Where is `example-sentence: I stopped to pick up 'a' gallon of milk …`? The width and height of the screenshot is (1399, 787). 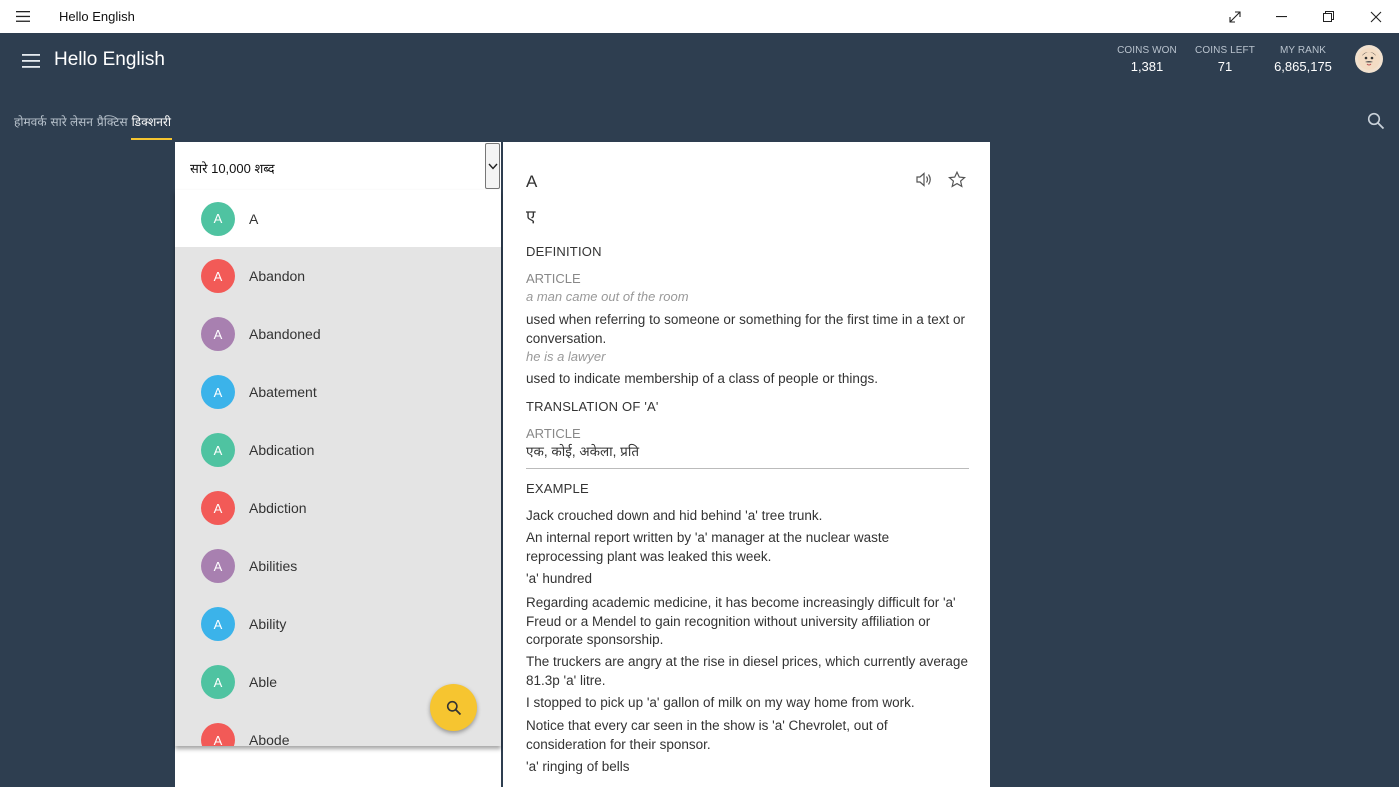
example-sentence: I stopped to pick up 'a' gallon of milk … is located at coordinates (720, 702).